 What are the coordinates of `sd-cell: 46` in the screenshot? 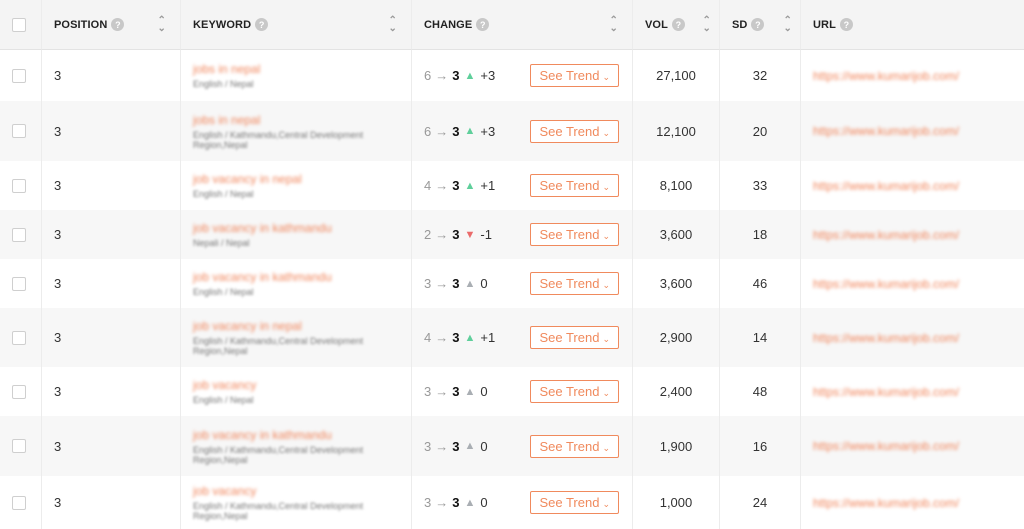 It's located at (760, 283).